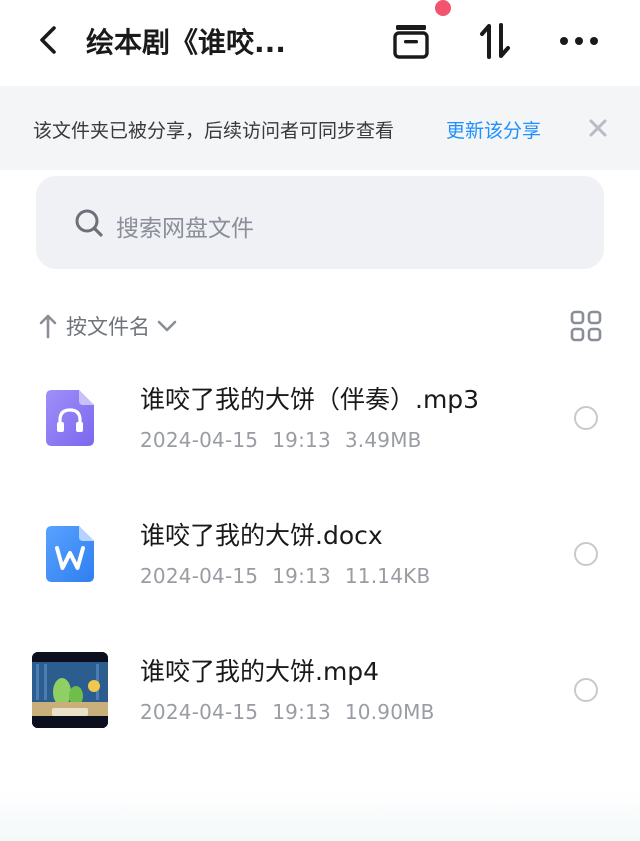 Image resolution: width=640 pixels, height=841 pixels. What do you see at coordinates (320, 222) in the screenshot?
I see `search-input: 搜索网盘文件` at bounding box center [320, 222].